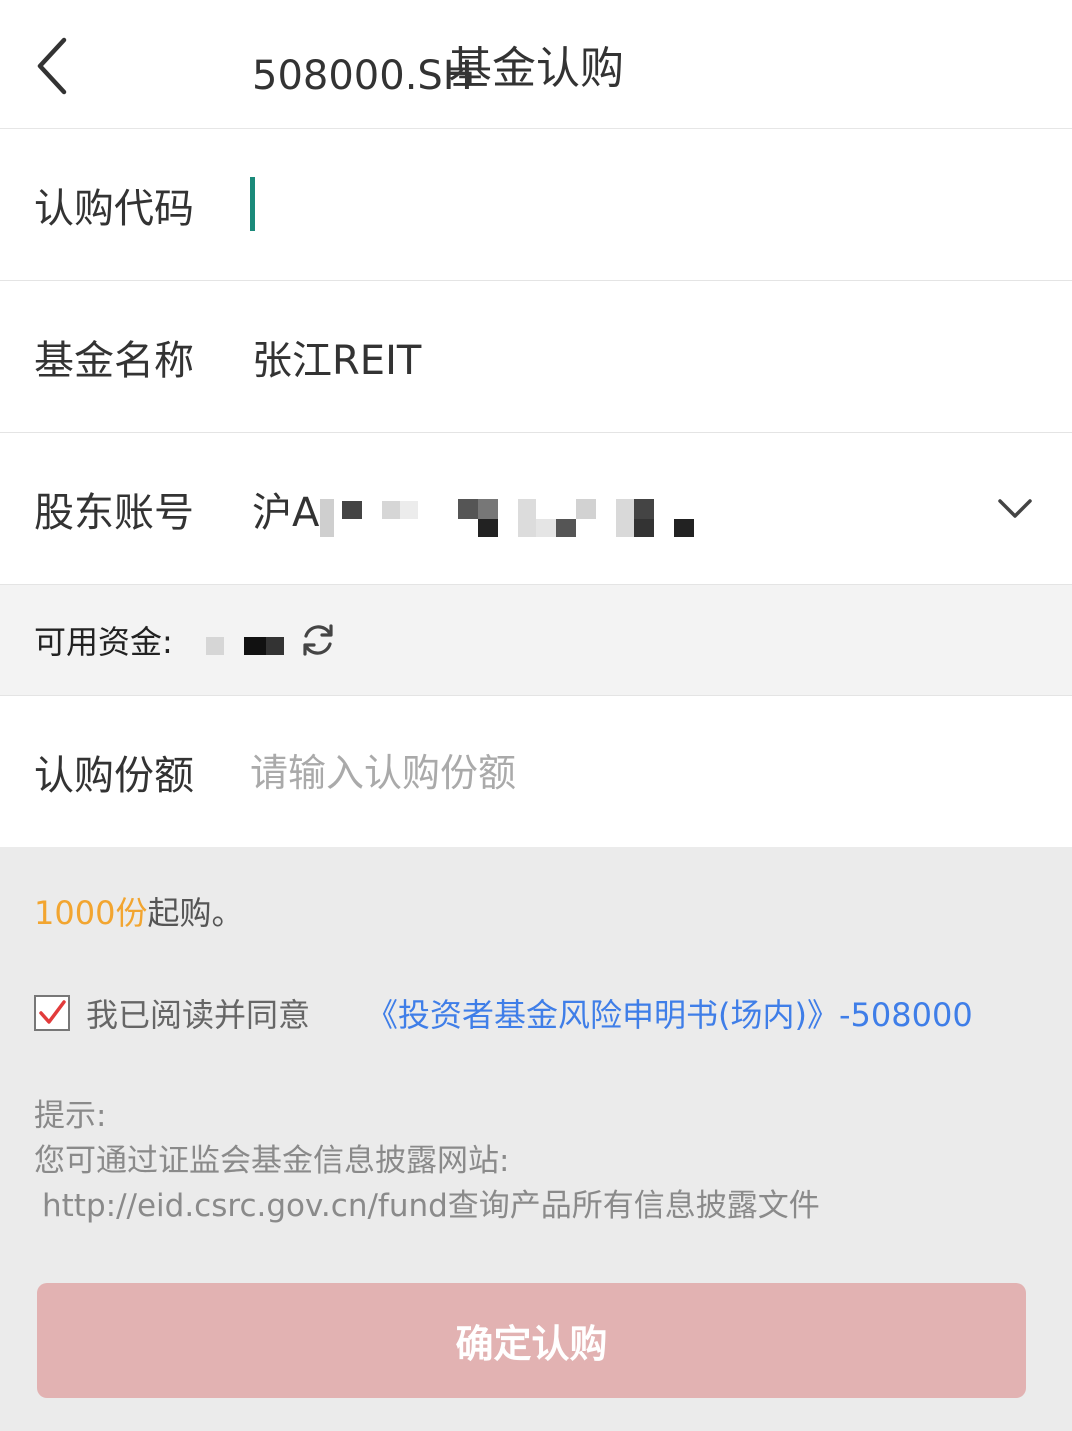 This screenshot has width=1072, height=1431. Describe the element at coordinates (114, 208) in the screenshot. I see `code-label: 认购代码` at that location.